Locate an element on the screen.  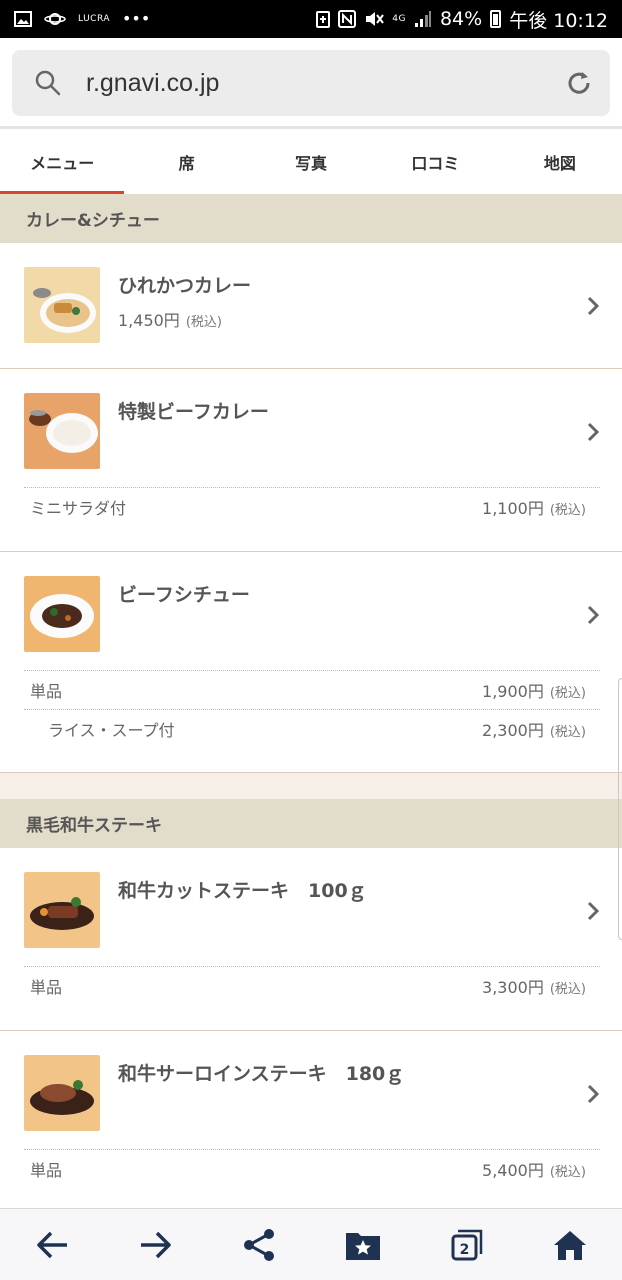
back-button is located at coordinates (52, 1244).